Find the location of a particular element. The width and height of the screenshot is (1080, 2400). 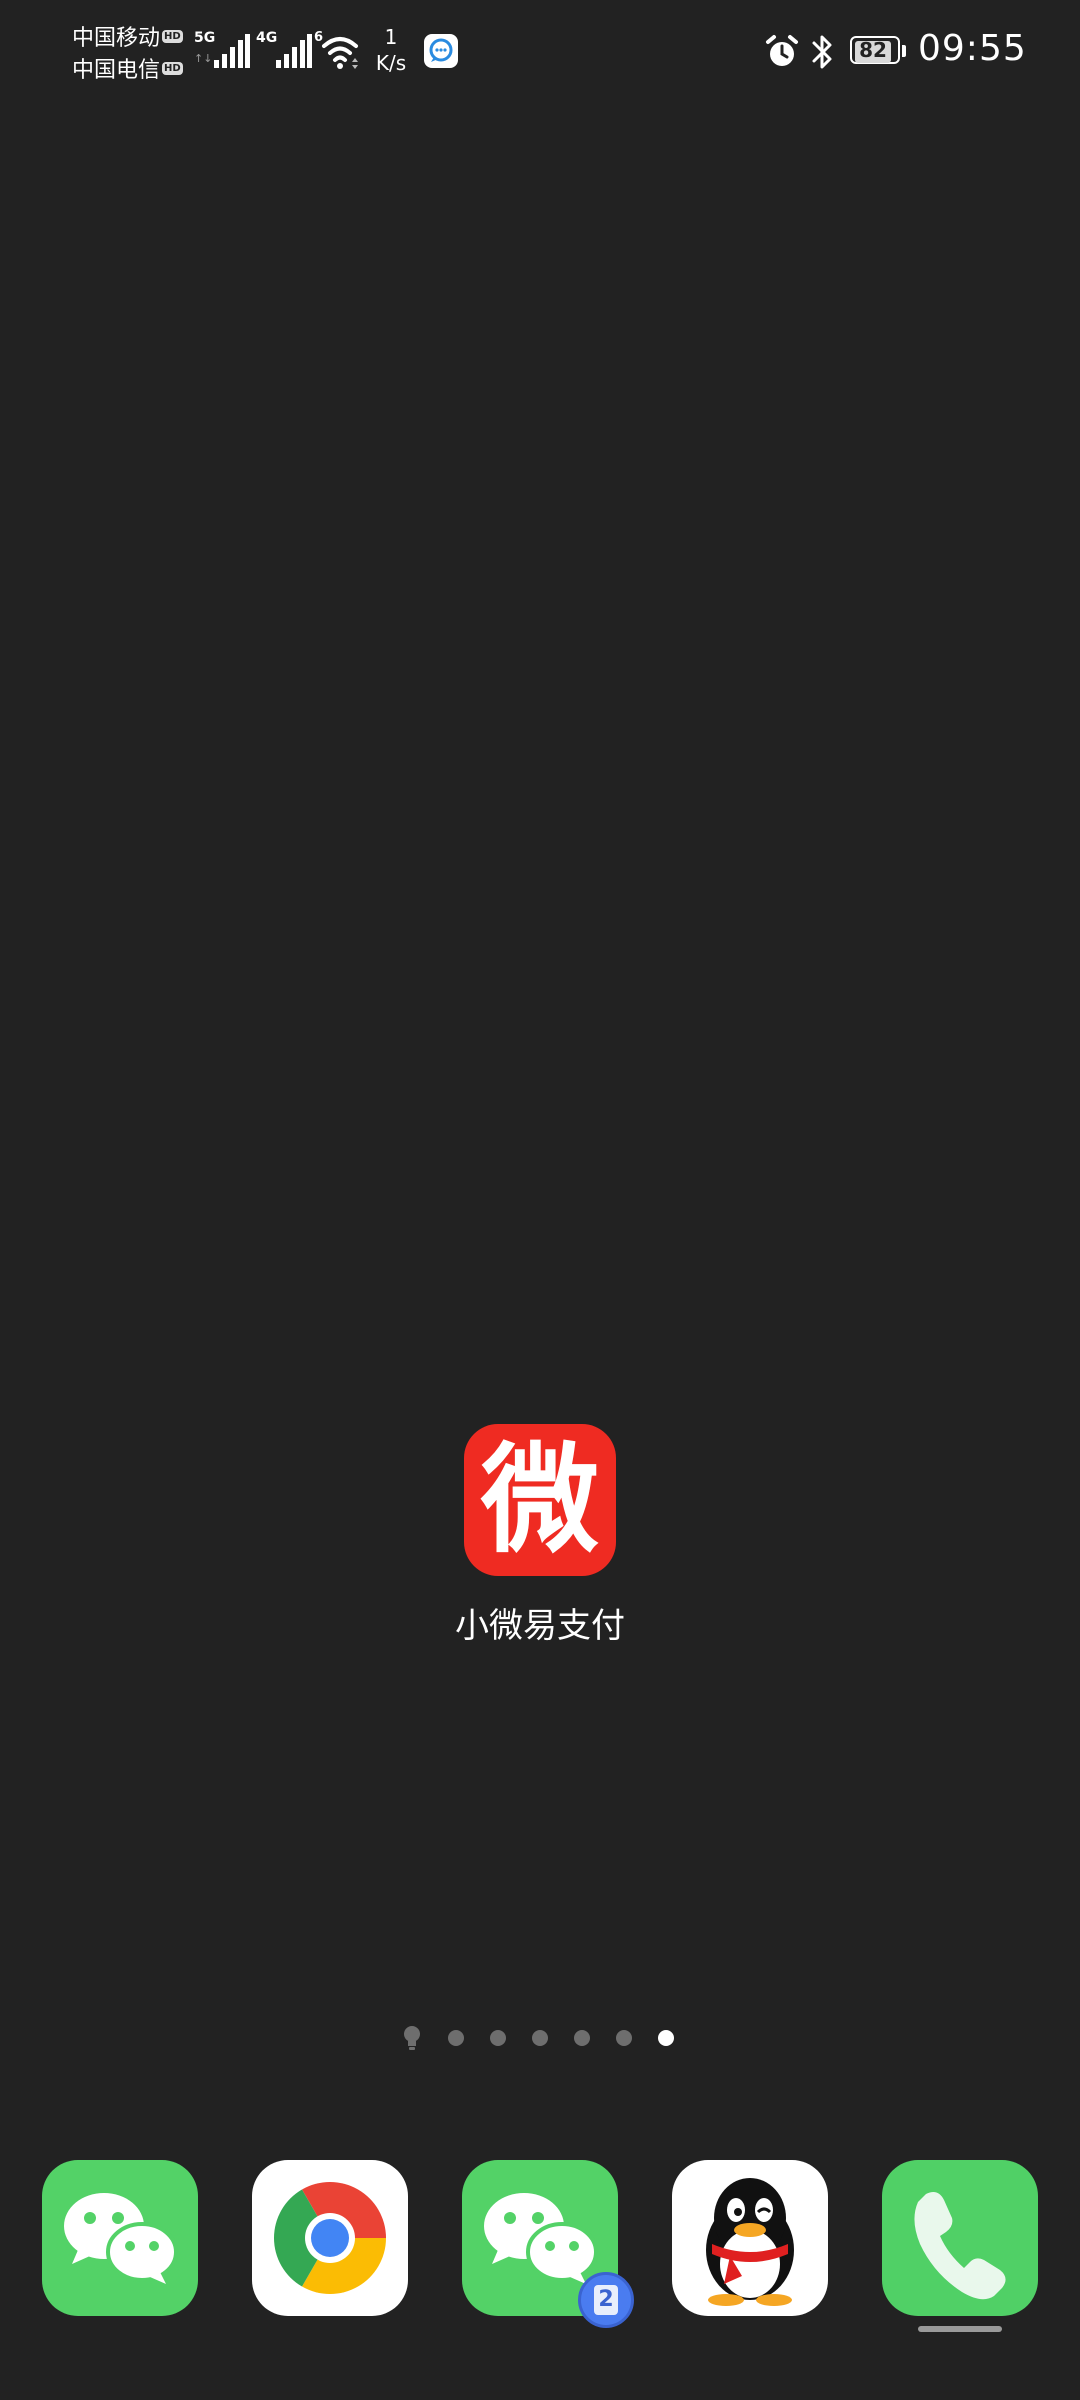

bluetooth-icon is located at coordinates (822, 52).